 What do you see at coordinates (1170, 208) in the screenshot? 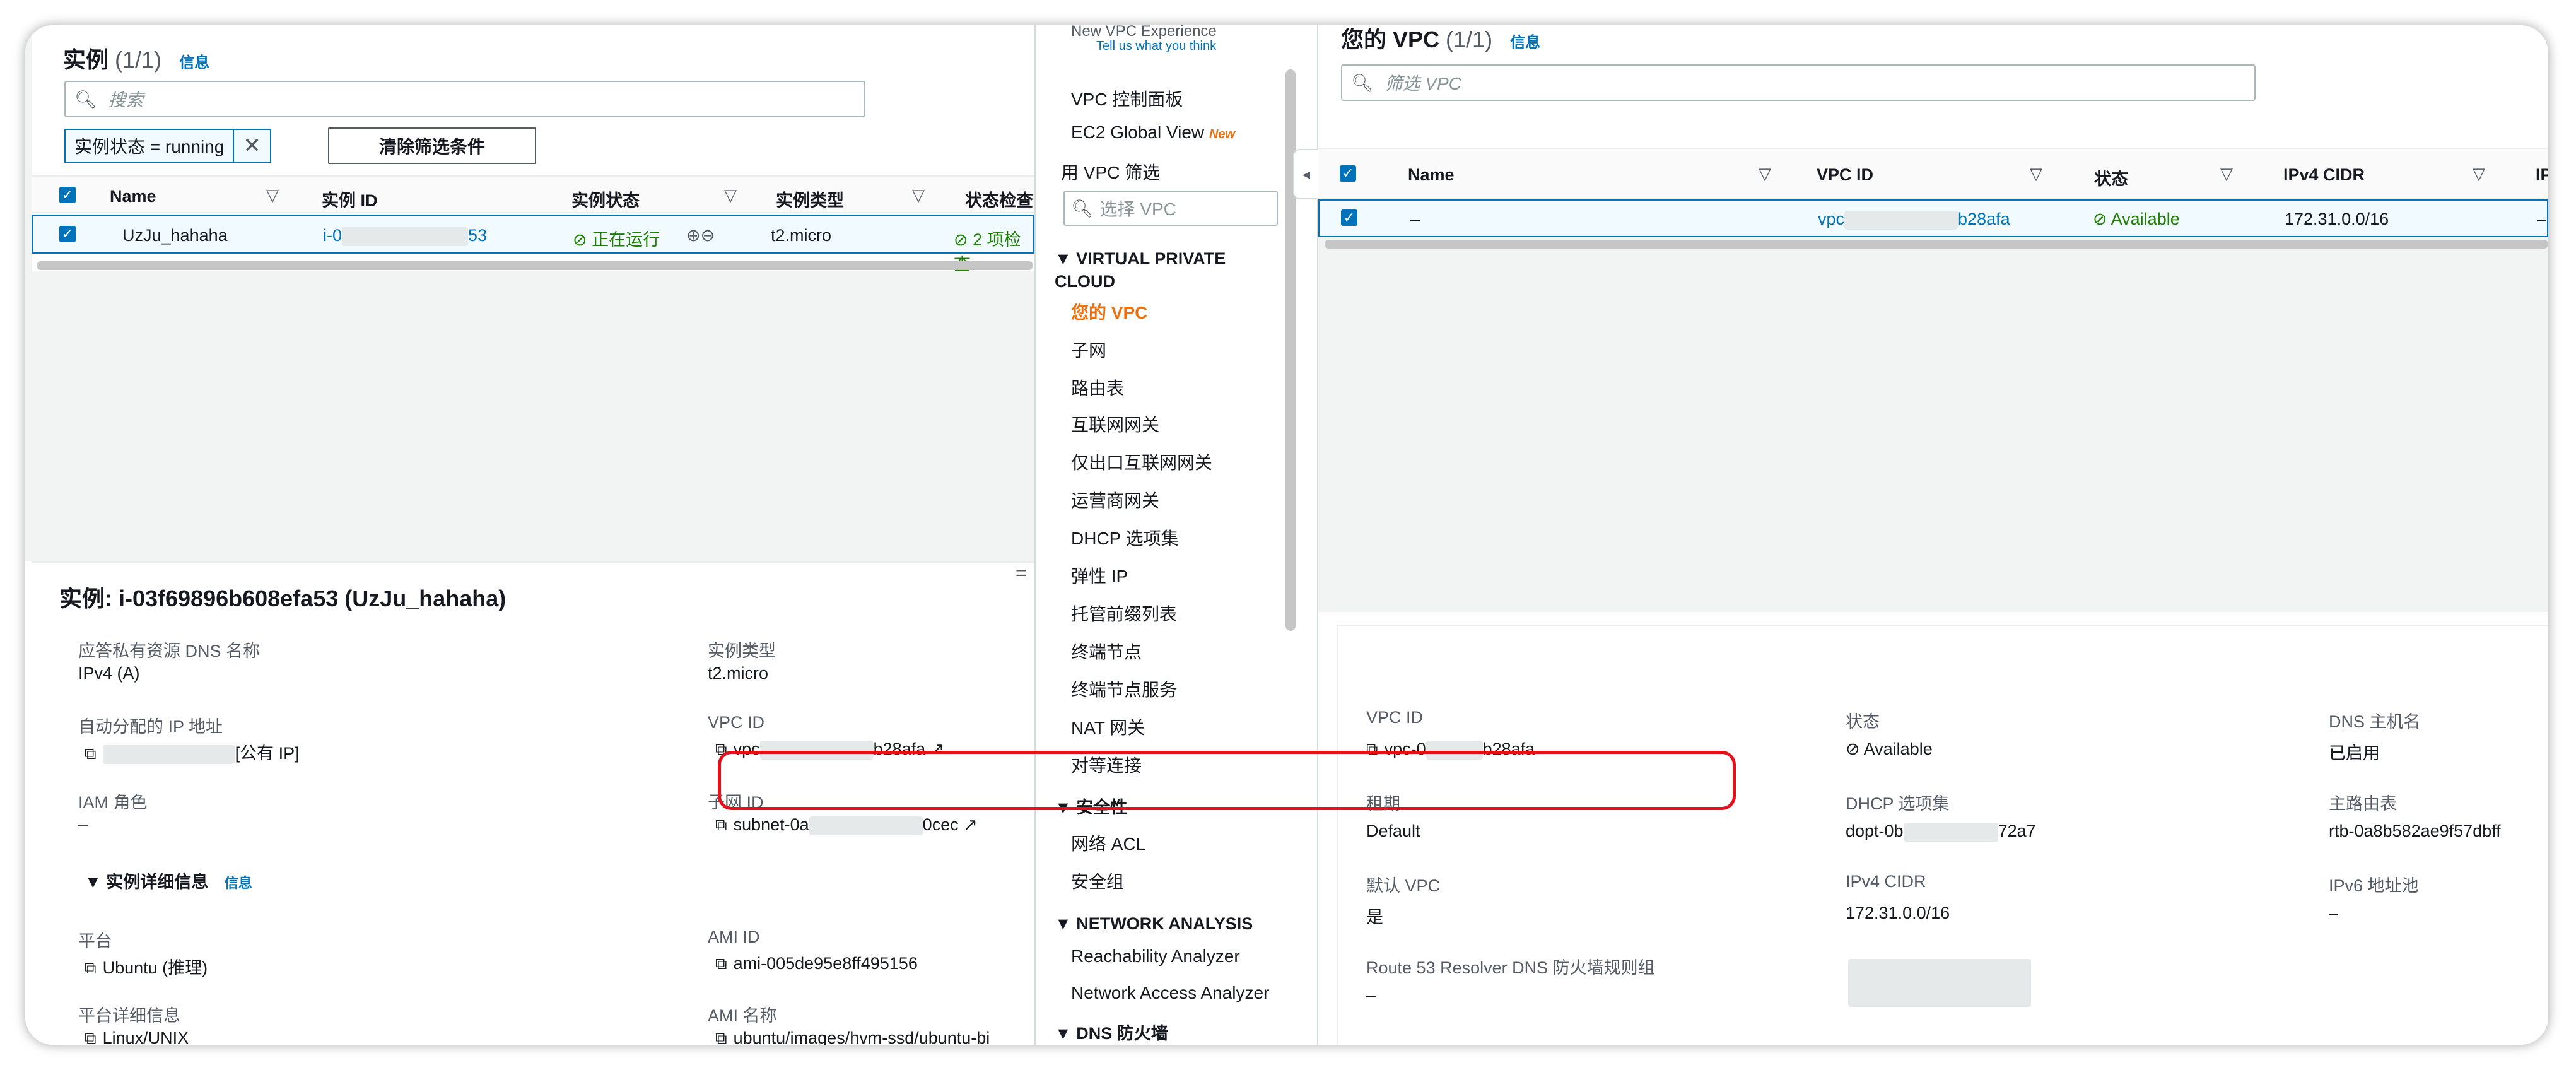
I see `vpc-filter-select: 🔍︎ 选择 VPC` at bounding box center [1170, 208].